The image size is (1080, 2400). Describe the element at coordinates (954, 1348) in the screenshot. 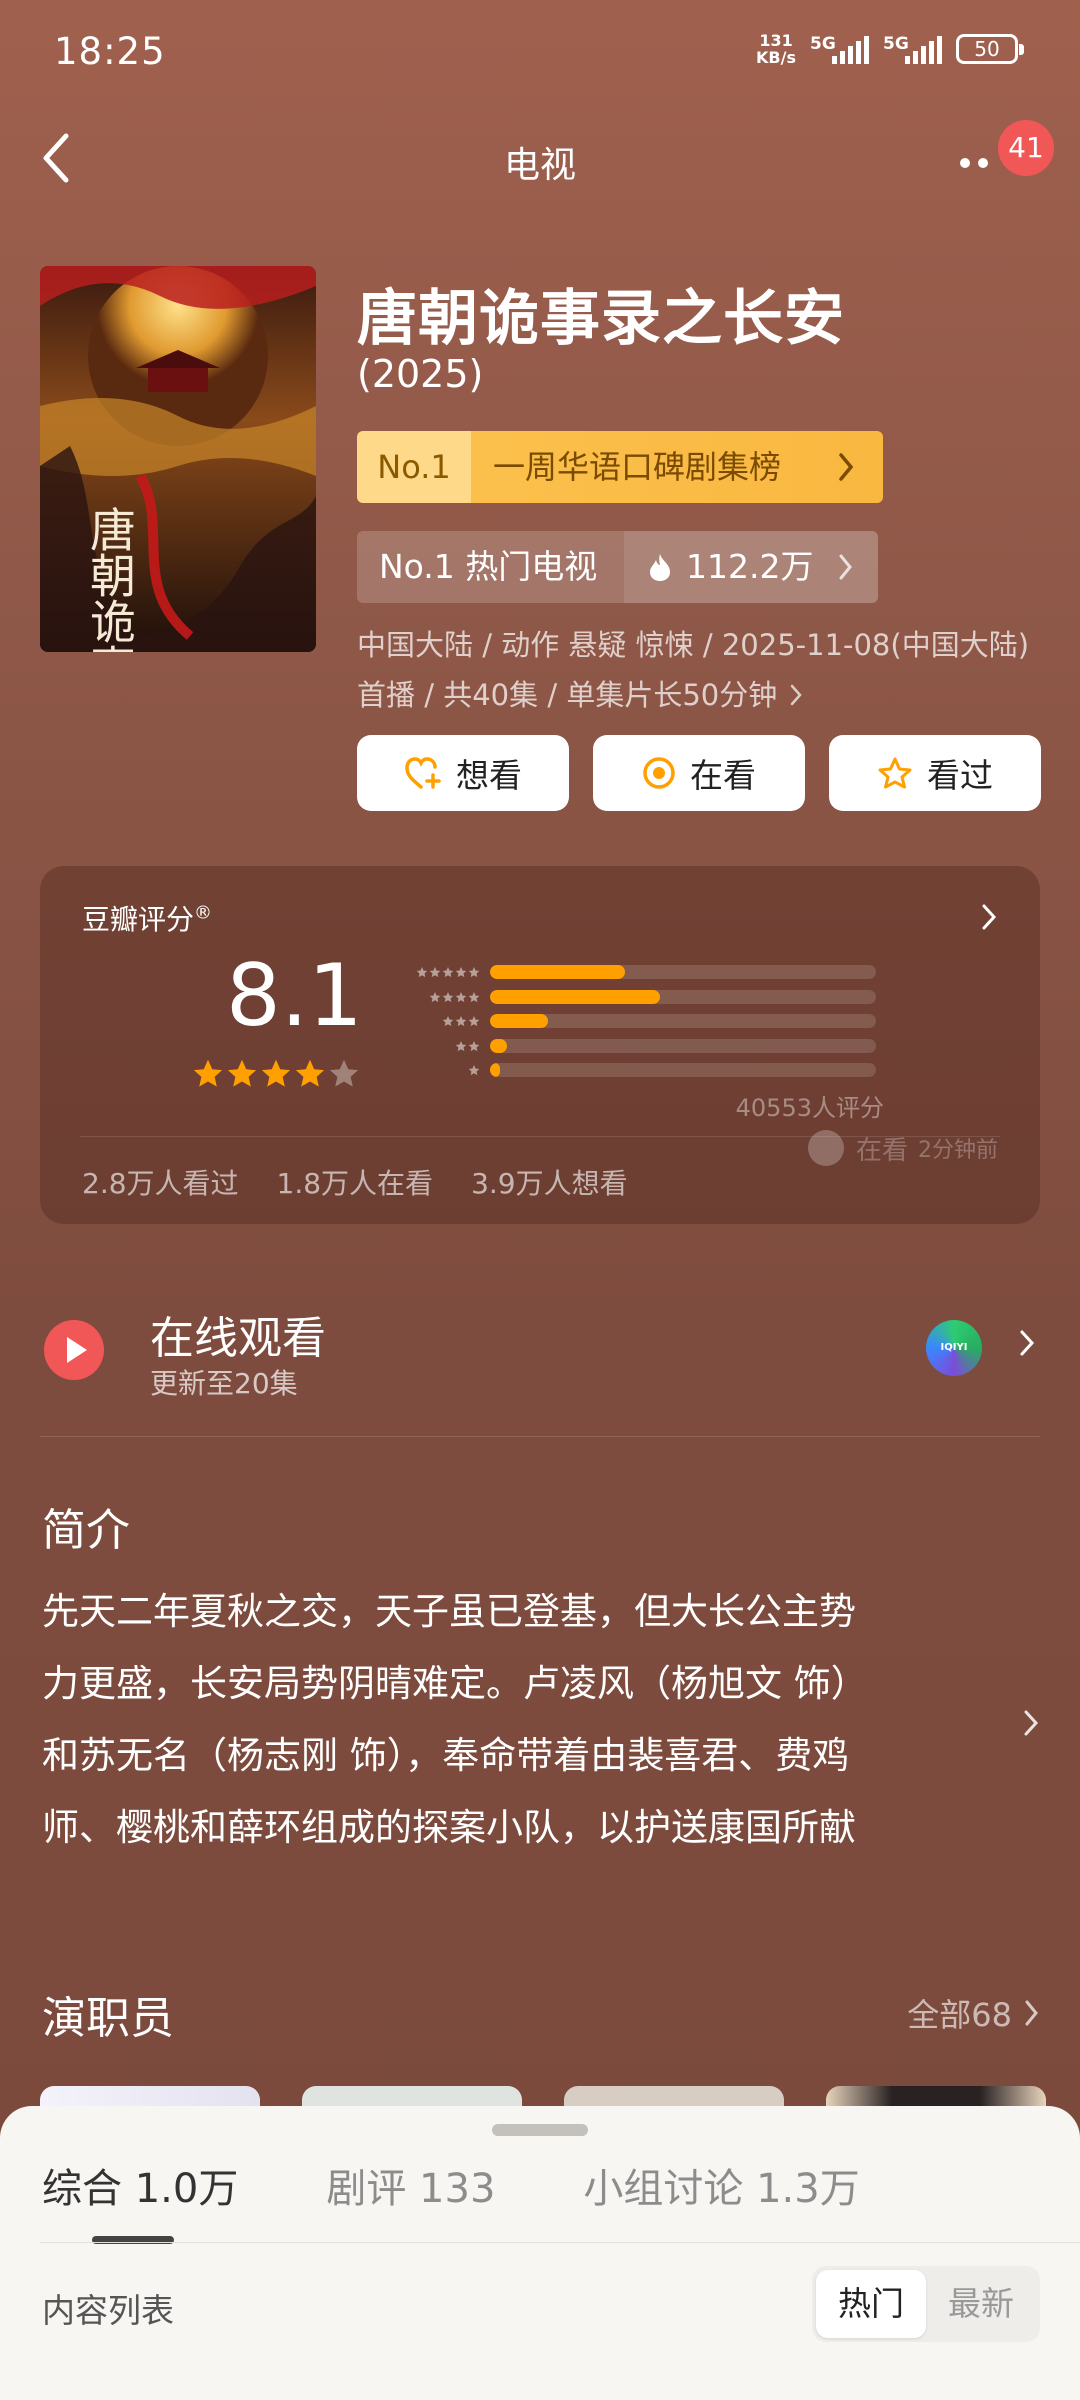

I see `iqiyi-logo-icon: IQIYI` at that location.